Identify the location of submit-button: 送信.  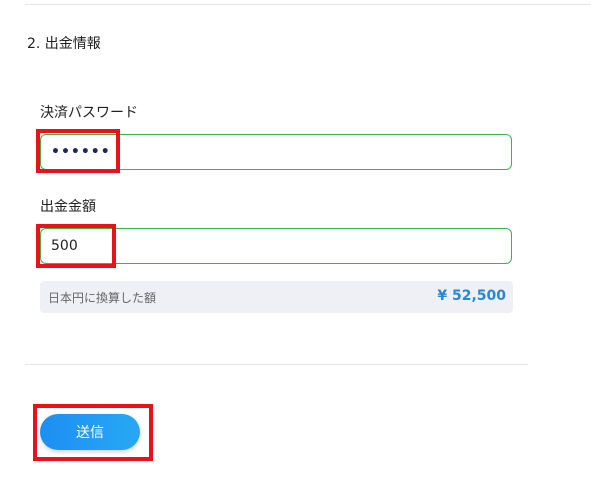
(90, 432).